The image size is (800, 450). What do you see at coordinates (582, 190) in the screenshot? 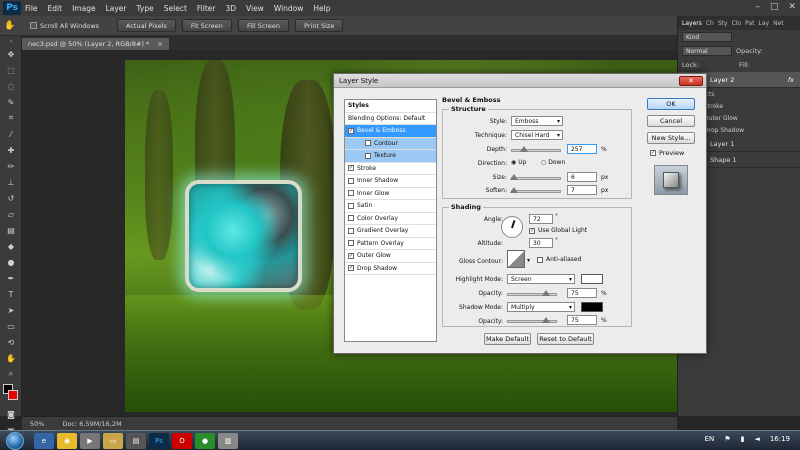
I see `soften-input: 7` at bounding box center [582, 190].